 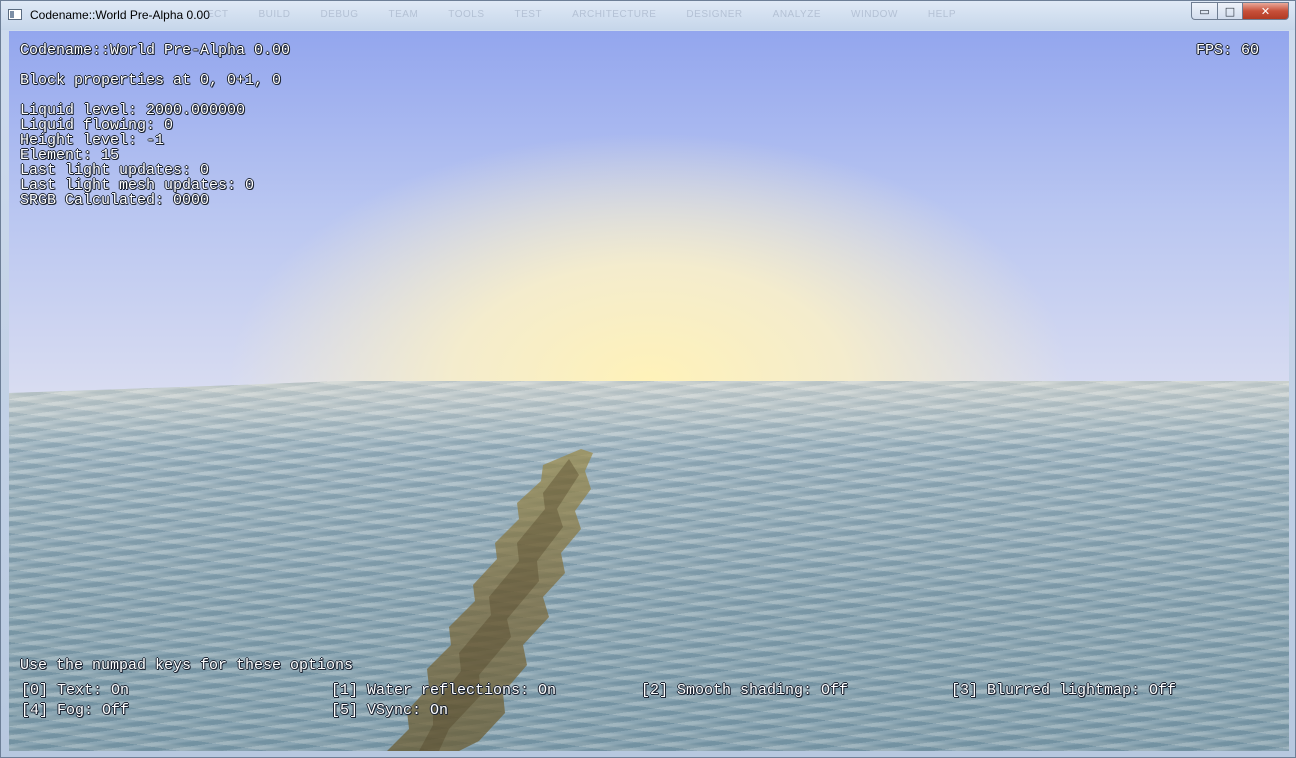 I want to click on option-fog: [4] Fog: Off, so click(x=75, y=710).